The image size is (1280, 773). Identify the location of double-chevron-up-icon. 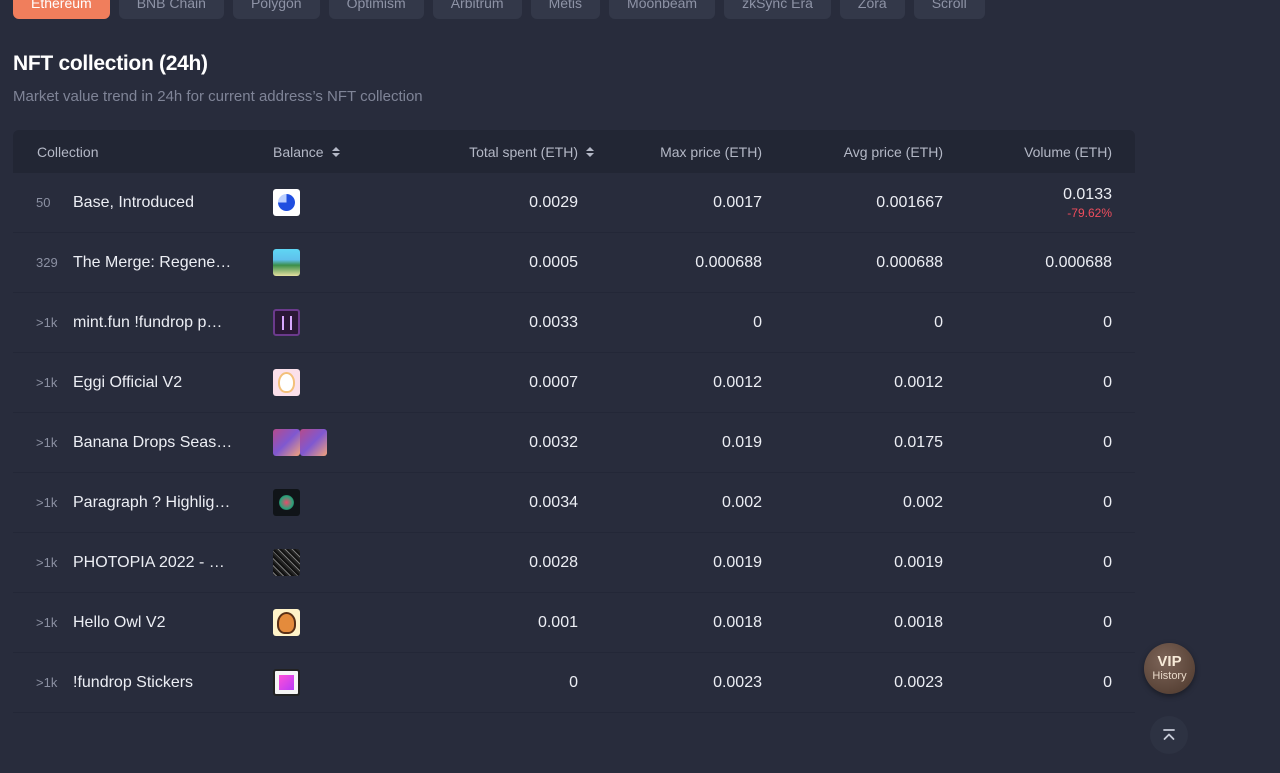
(1169, 734).